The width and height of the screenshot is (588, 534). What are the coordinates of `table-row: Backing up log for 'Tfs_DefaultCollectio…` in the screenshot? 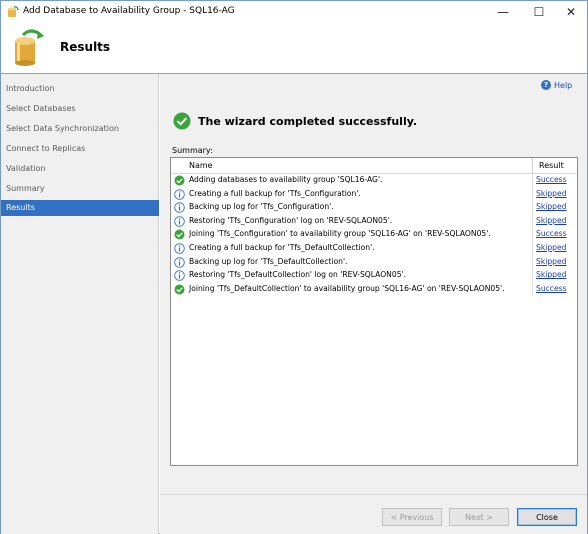 It's located at (374, 262).